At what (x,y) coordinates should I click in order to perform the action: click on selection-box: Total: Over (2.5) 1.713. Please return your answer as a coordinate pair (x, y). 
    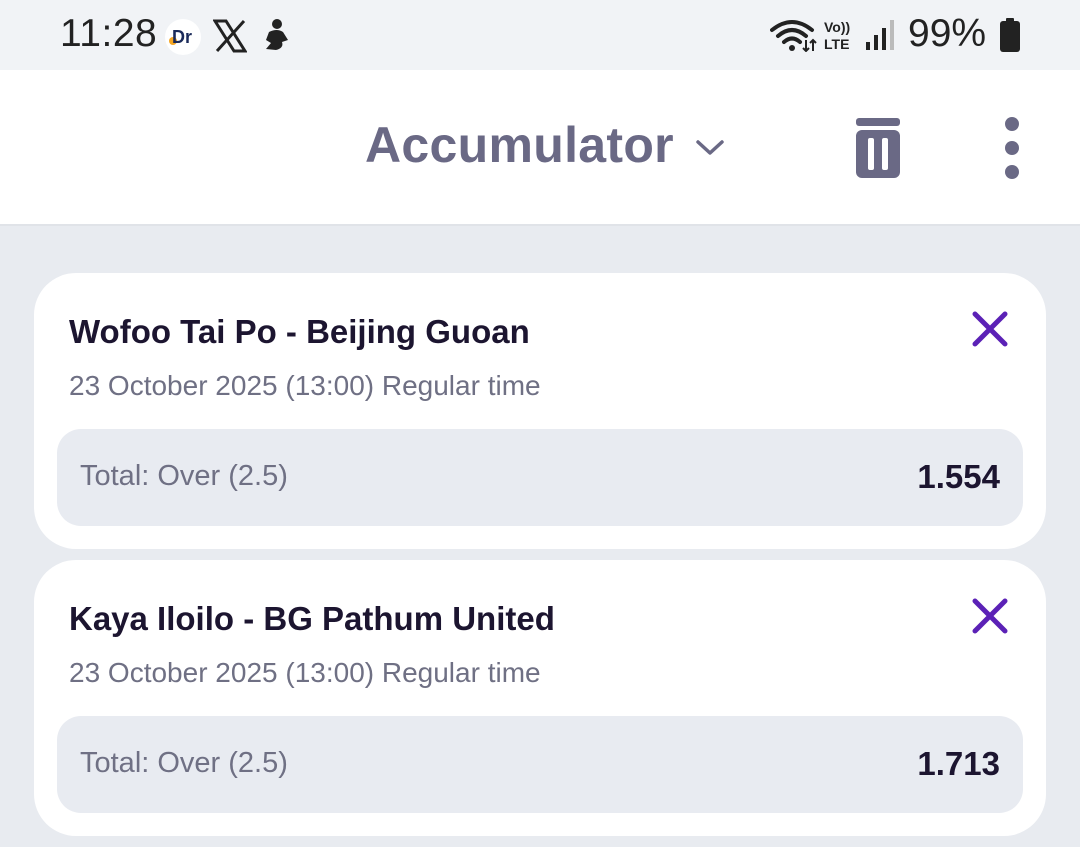
    Looking at the image, I should click on (540, 764).